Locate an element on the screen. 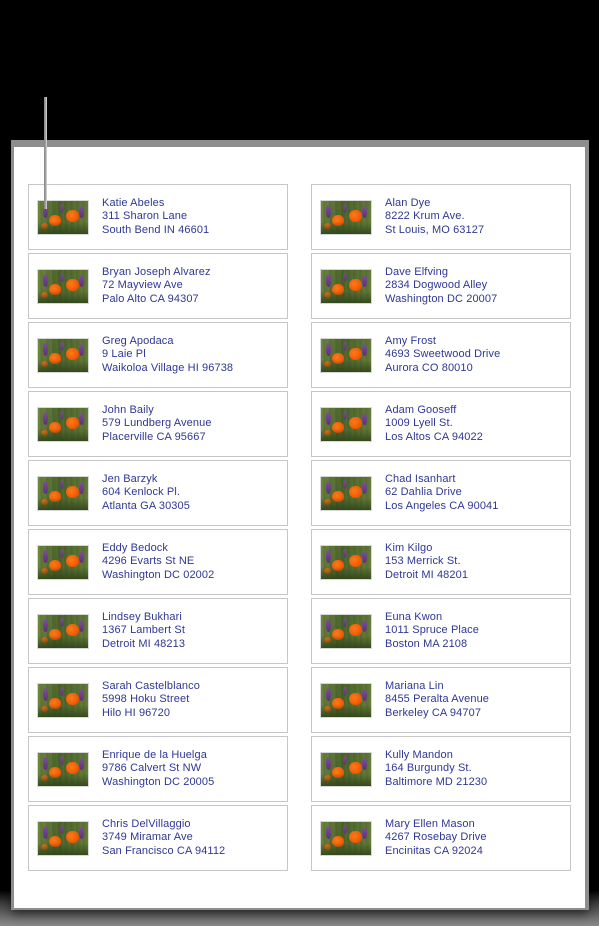 The width and height of the screenshot is (599, 926). contact-street: 1009 Lyell St. is located at coordinates (419, 423).